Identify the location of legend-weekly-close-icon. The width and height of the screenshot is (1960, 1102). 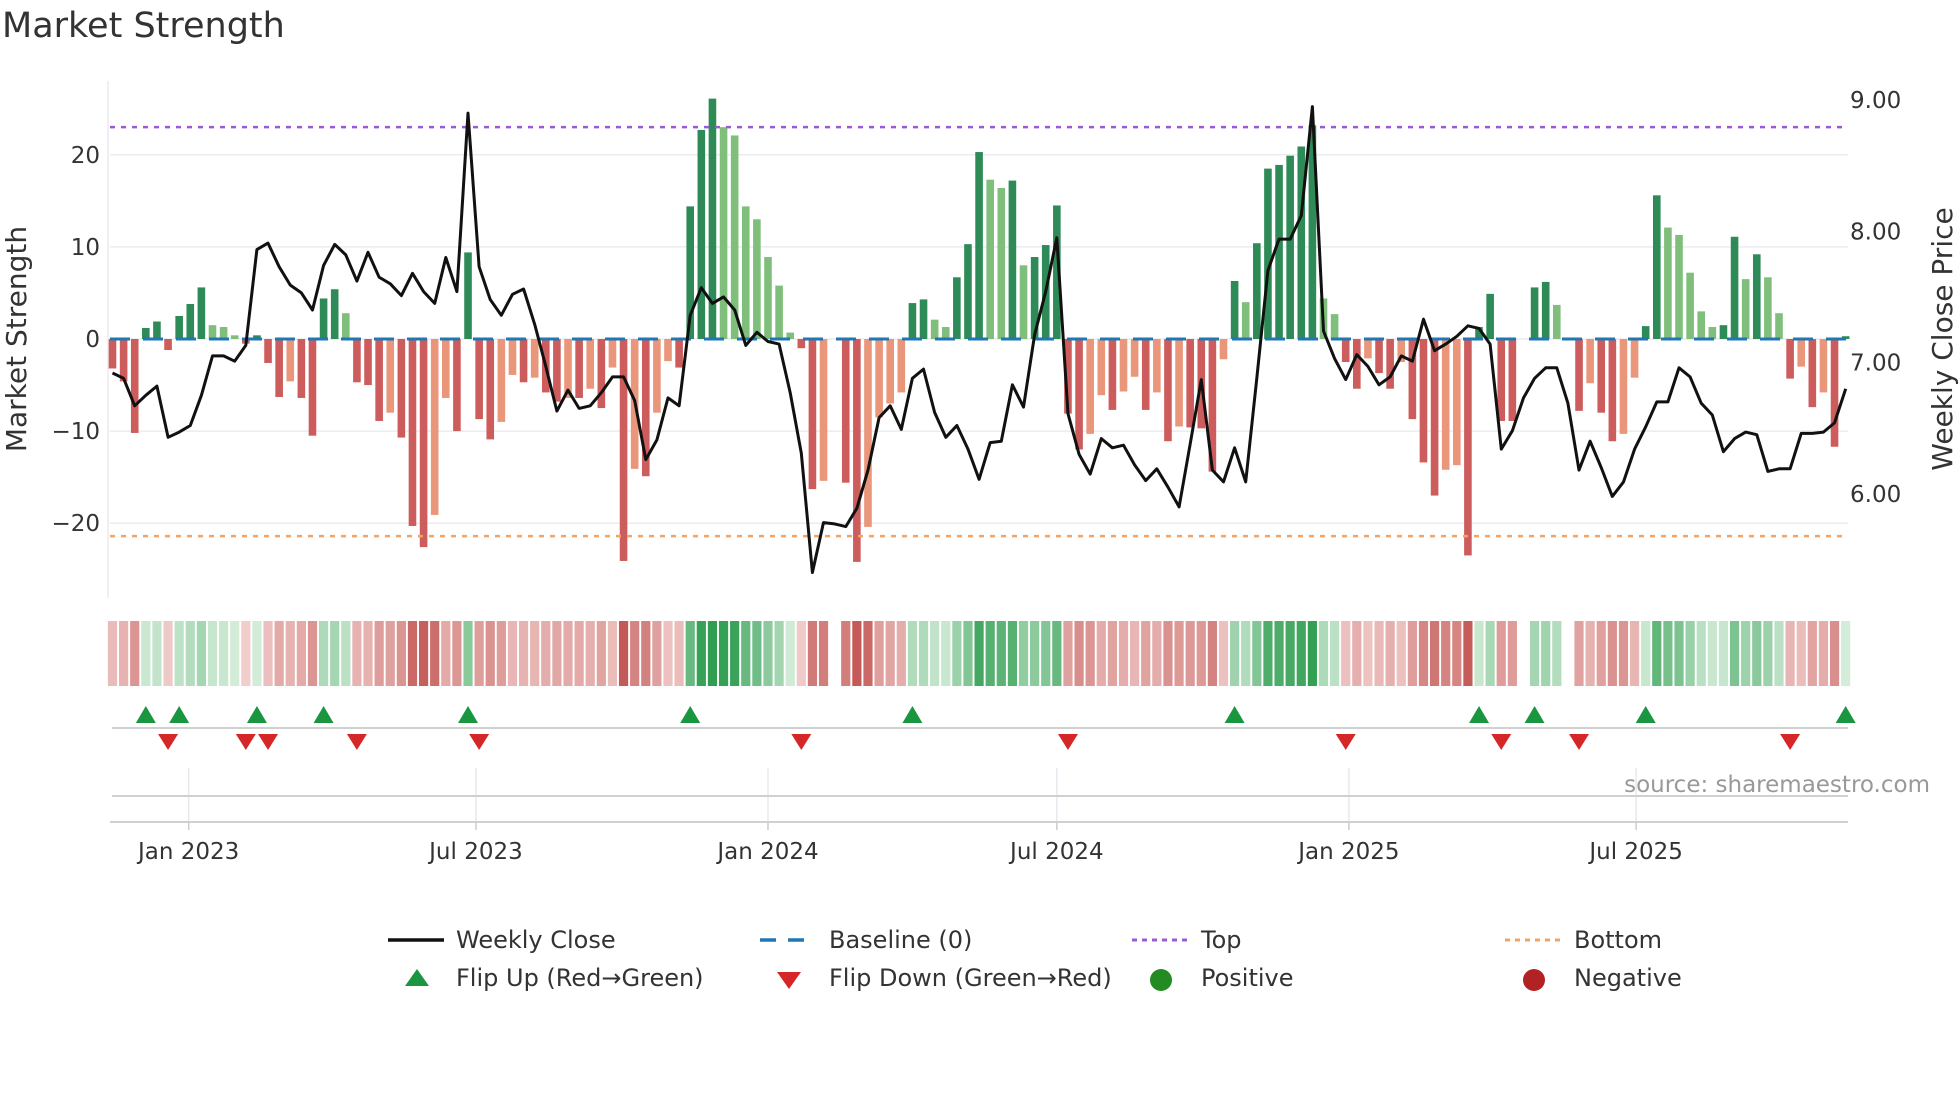
(416, 940).